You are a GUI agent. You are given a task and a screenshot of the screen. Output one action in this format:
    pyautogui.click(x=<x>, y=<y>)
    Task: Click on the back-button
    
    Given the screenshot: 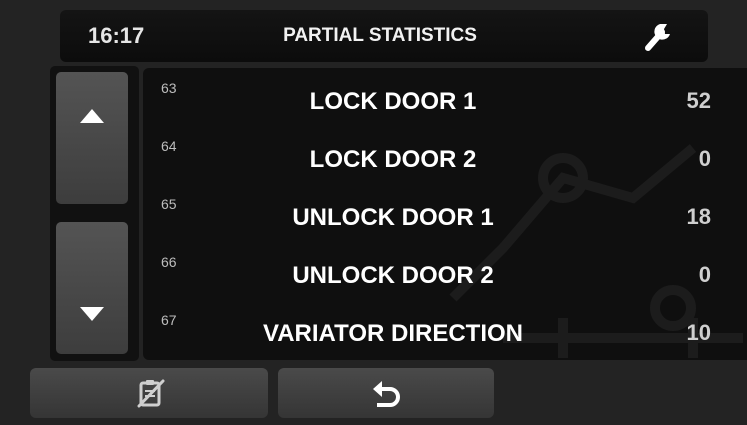 What is the action you would take?
    pyautogui.click(x=386, y=393)
    